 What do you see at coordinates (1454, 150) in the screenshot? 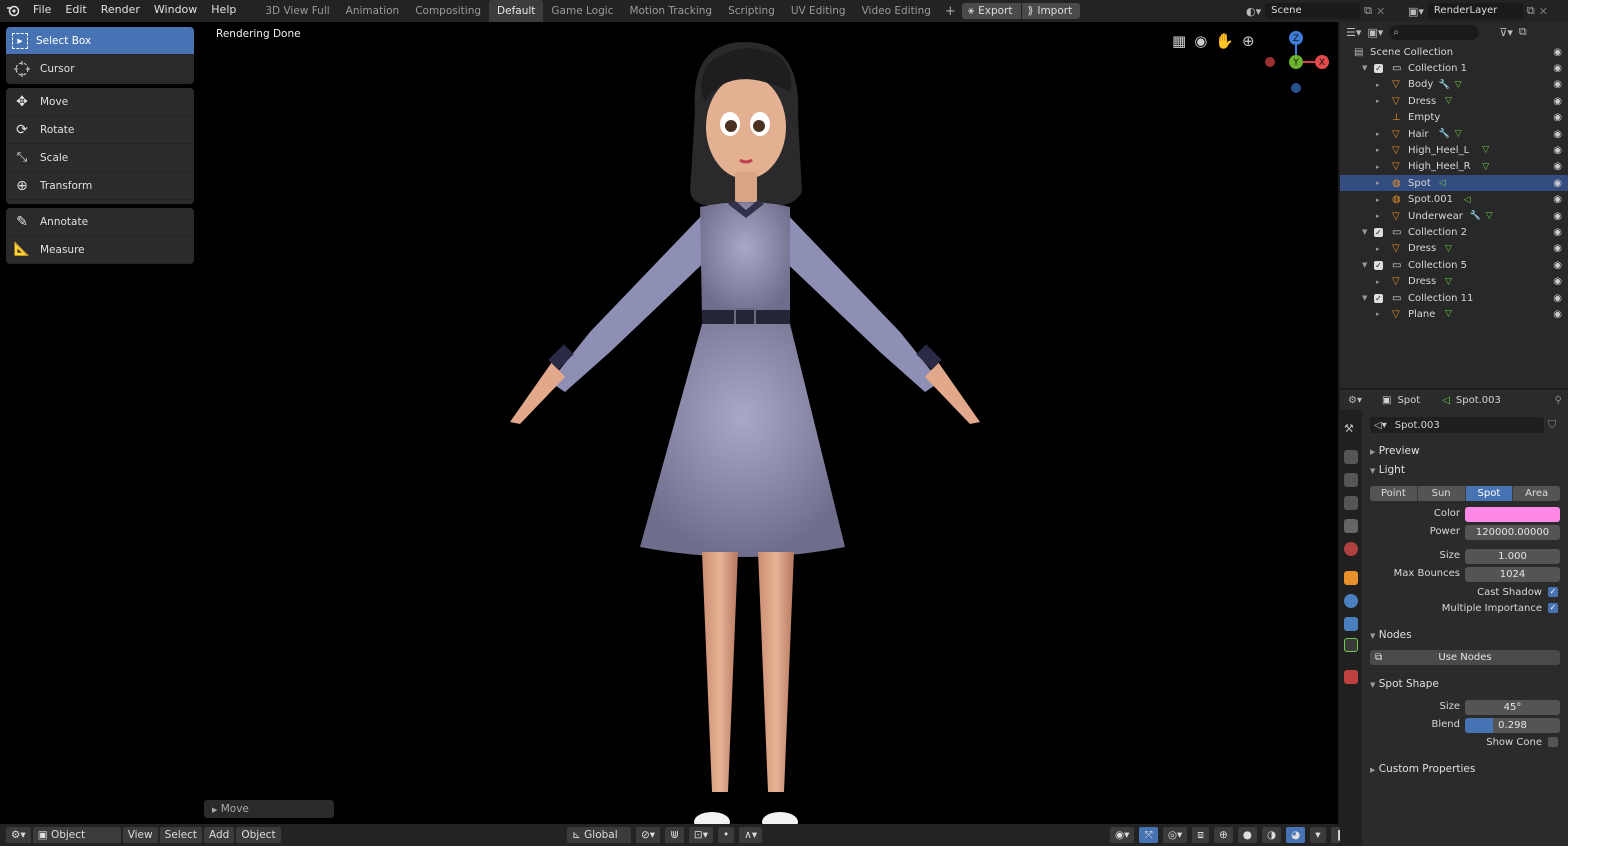
I see `outliner-row: ▸ ▽ High_Heel_L ▽ ◉` at bounding box center [1454, 150].